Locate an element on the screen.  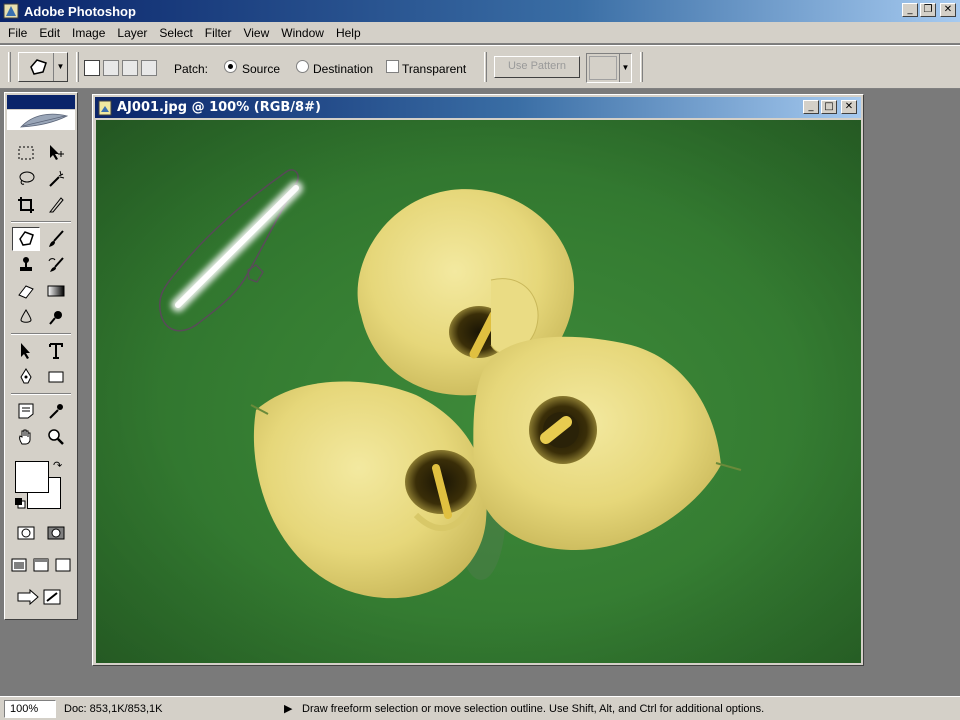
arrow-icon is located at coordinates (25, 351).